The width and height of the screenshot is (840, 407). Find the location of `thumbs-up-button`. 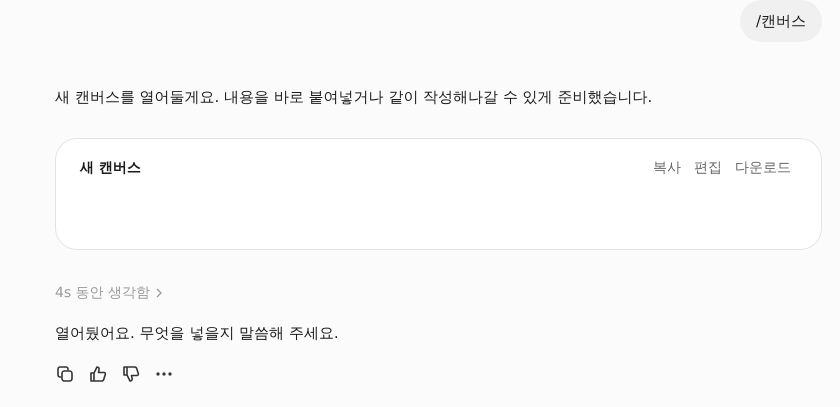

thumbs-up-button is located at coordinates (98, 374).